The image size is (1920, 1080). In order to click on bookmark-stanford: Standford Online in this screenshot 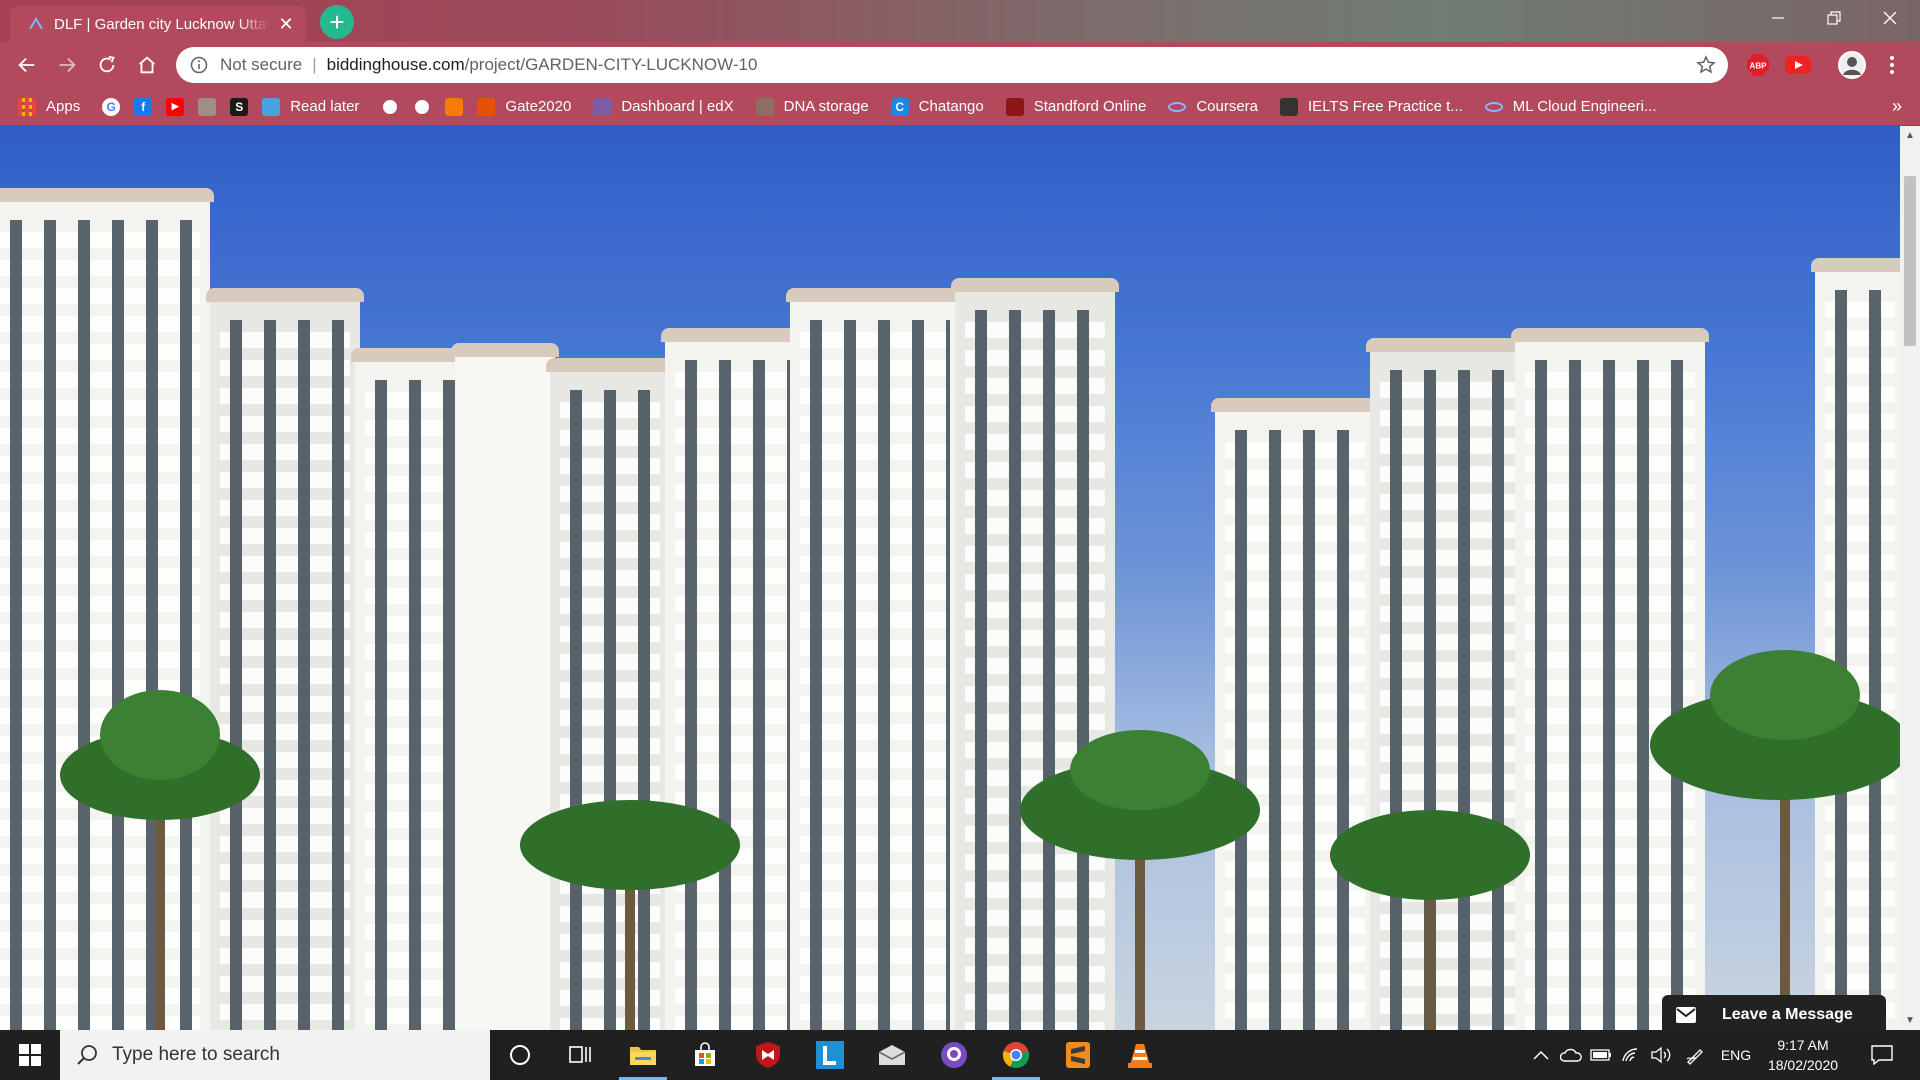, I will do `click(1076, 106)`.